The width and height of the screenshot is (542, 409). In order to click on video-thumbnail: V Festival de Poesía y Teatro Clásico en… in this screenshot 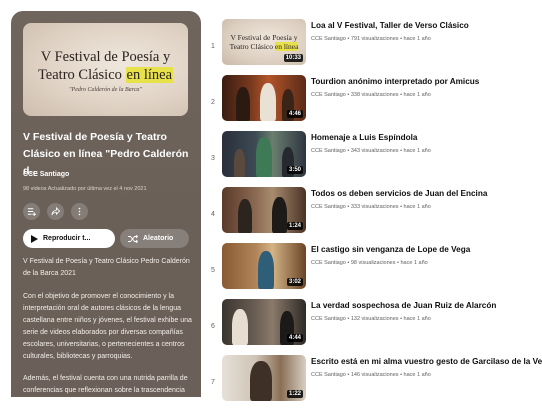, I will do `click(264, 42)`.